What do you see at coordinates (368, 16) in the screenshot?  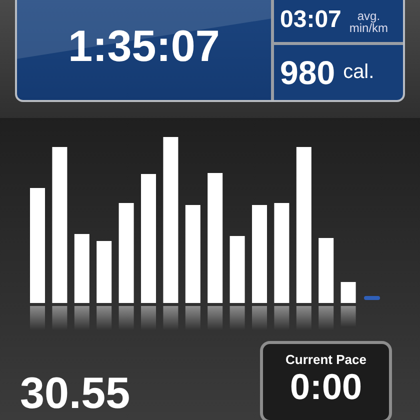 I see `pace-unit-label: avg.` at bounding box center [368, 16].